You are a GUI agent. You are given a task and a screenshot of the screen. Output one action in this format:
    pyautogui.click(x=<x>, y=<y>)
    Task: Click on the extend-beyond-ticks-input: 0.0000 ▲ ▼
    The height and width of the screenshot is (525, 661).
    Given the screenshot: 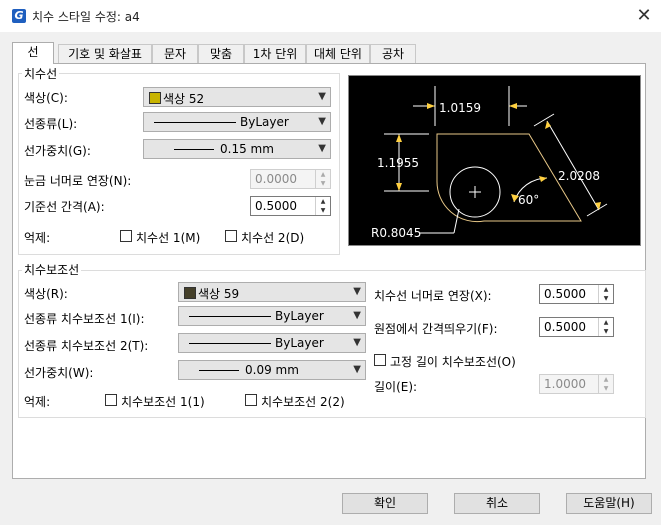 What is the action you would take?
    pyautogui.click(x=290, y=179)
    